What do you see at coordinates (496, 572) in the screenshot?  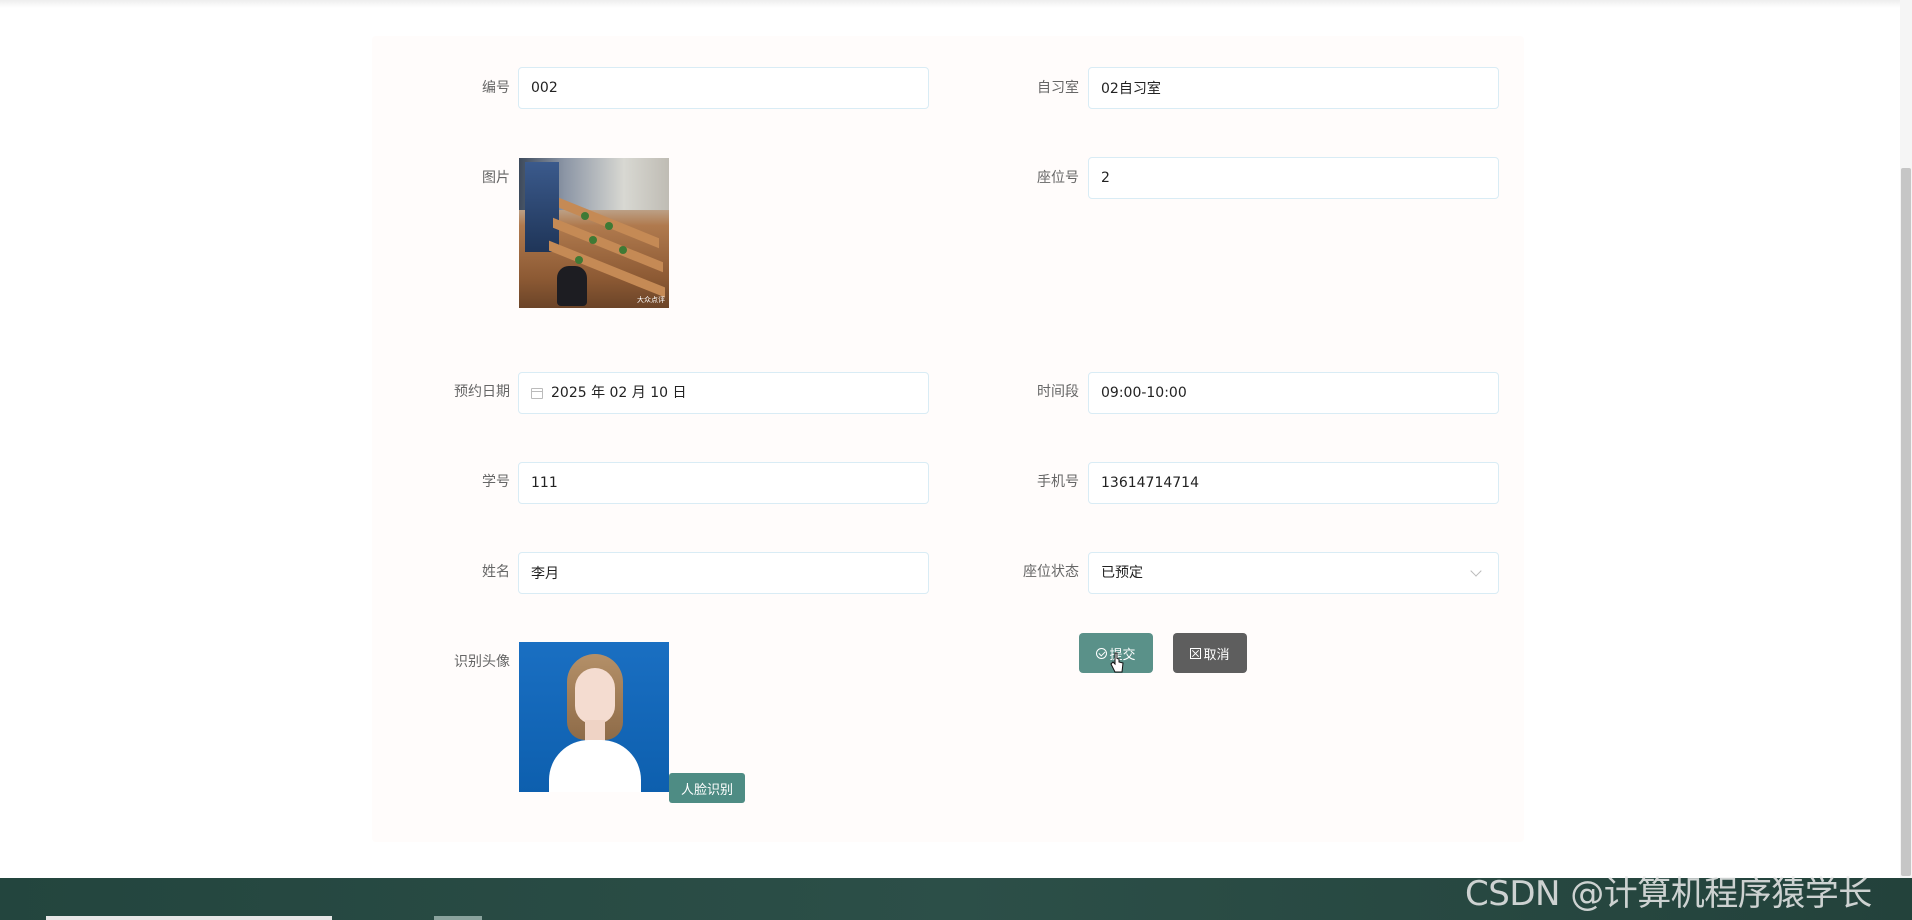 I see `name-label: 姓名` at bounding box center [496, 572].